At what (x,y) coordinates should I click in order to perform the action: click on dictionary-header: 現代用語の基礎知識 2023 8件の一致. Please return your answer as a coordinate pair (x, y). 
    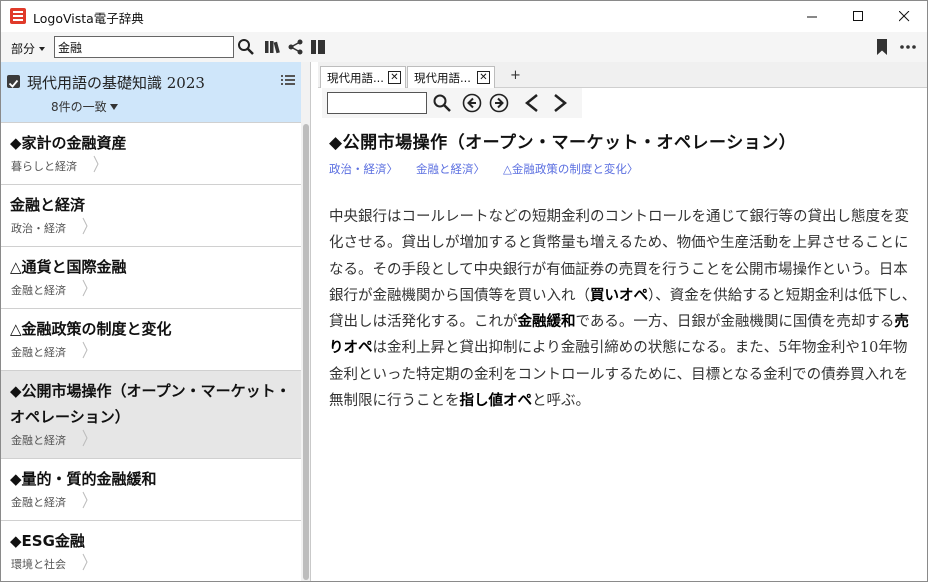
    Looking at the image, I should click on (151, 92).